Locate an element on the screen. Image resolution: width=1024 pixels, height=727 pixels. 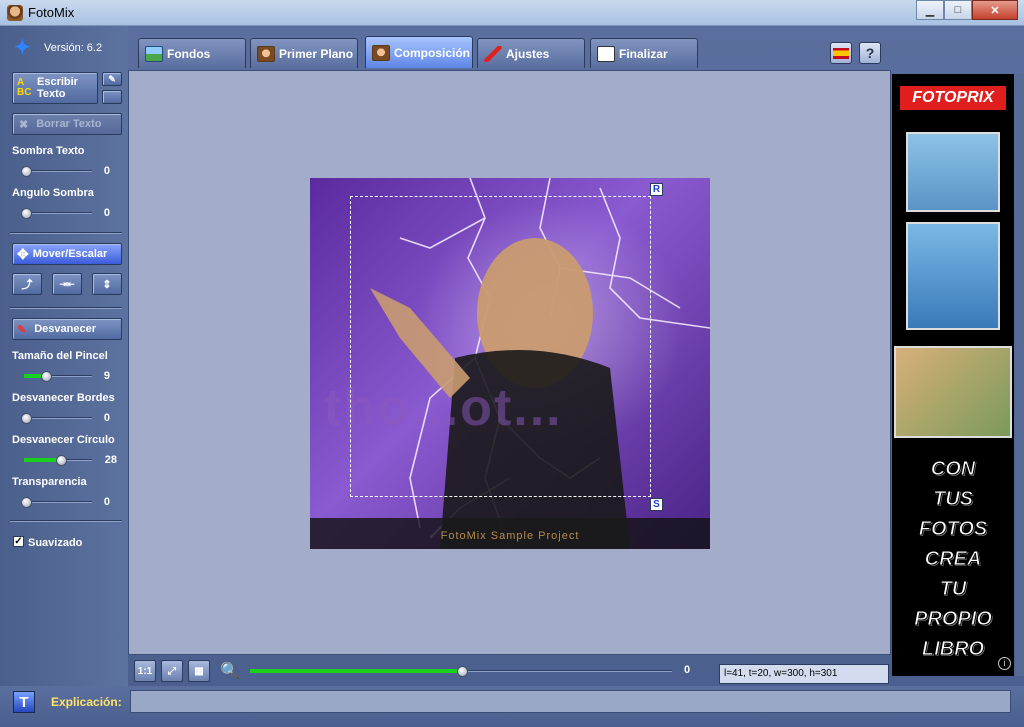
version-label: Versión: 6.2 is located at coordinates (73, 48).